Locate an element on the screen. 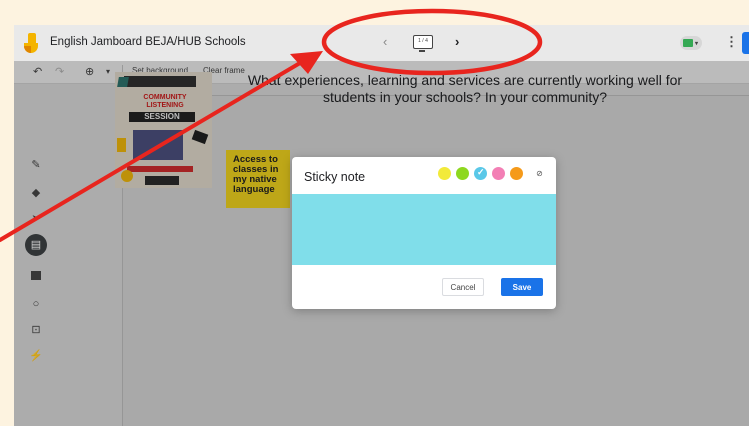 Image resolution: width=749 pixels, height=426 pixels. cancel-button: Cancel is located at coordinates (463, 287).